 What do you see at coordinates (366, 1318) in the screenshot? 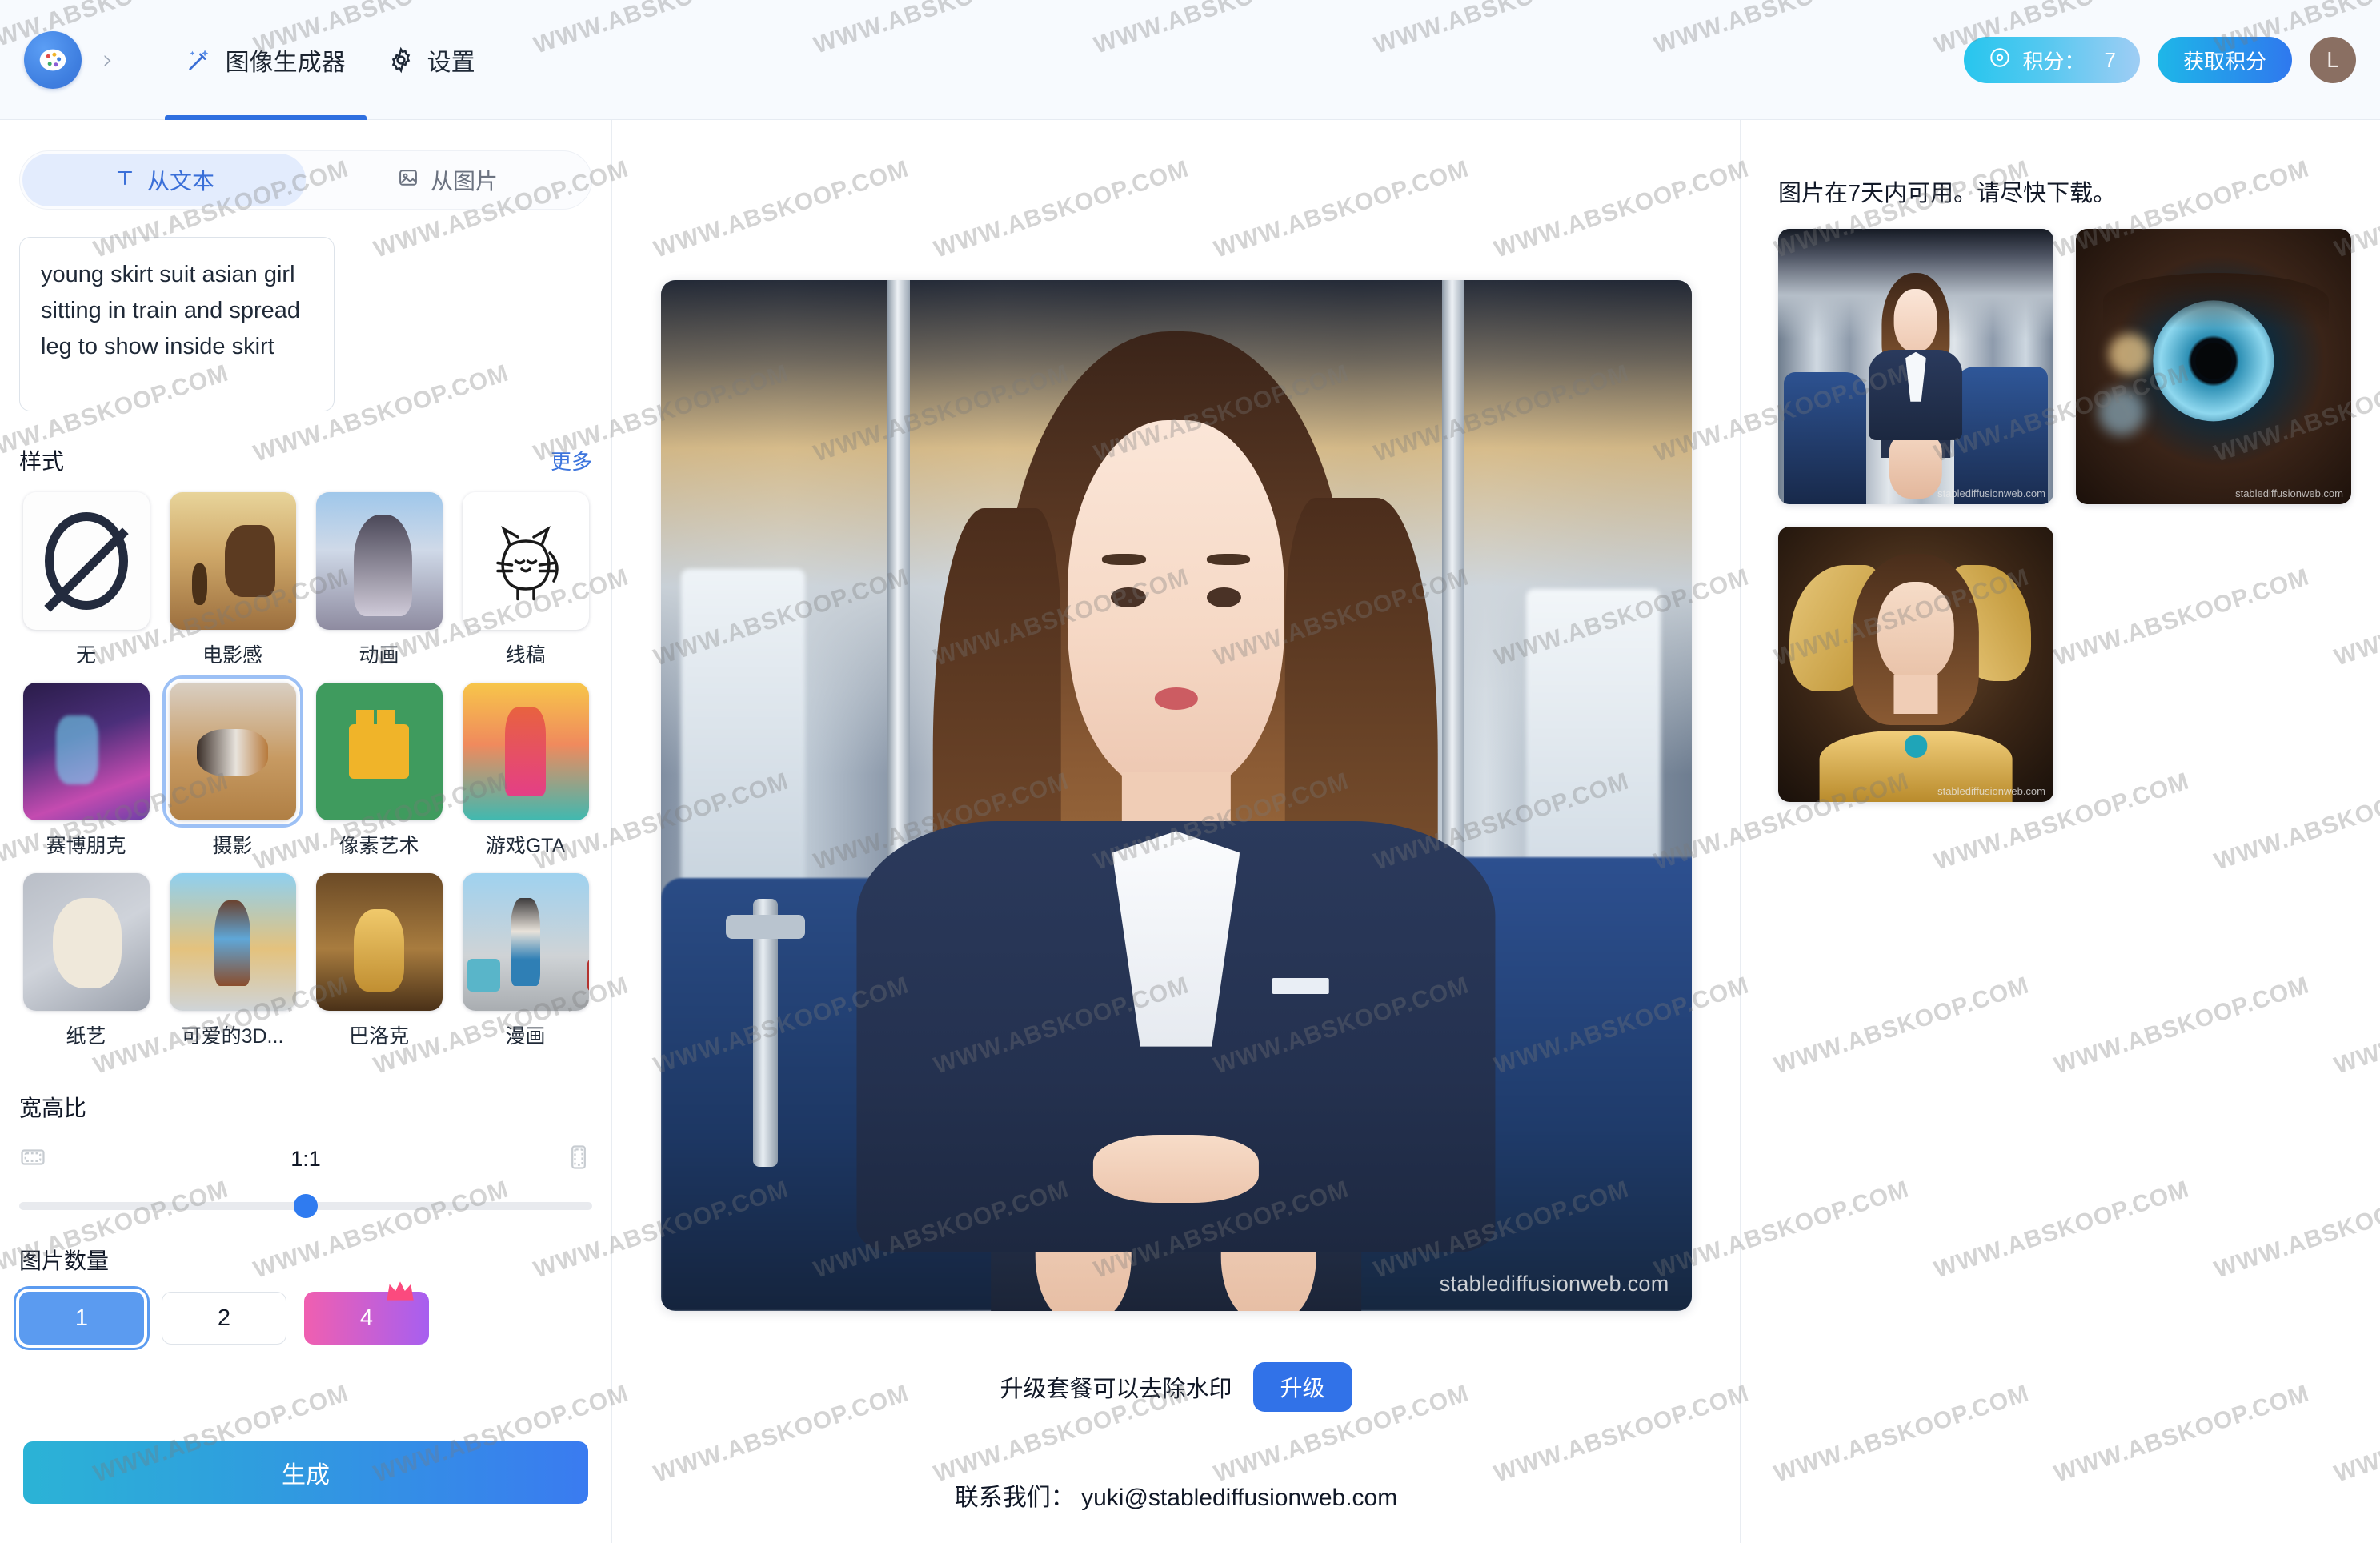
I see `image-count-4-label: 4` at bounding box center [366, 1318].